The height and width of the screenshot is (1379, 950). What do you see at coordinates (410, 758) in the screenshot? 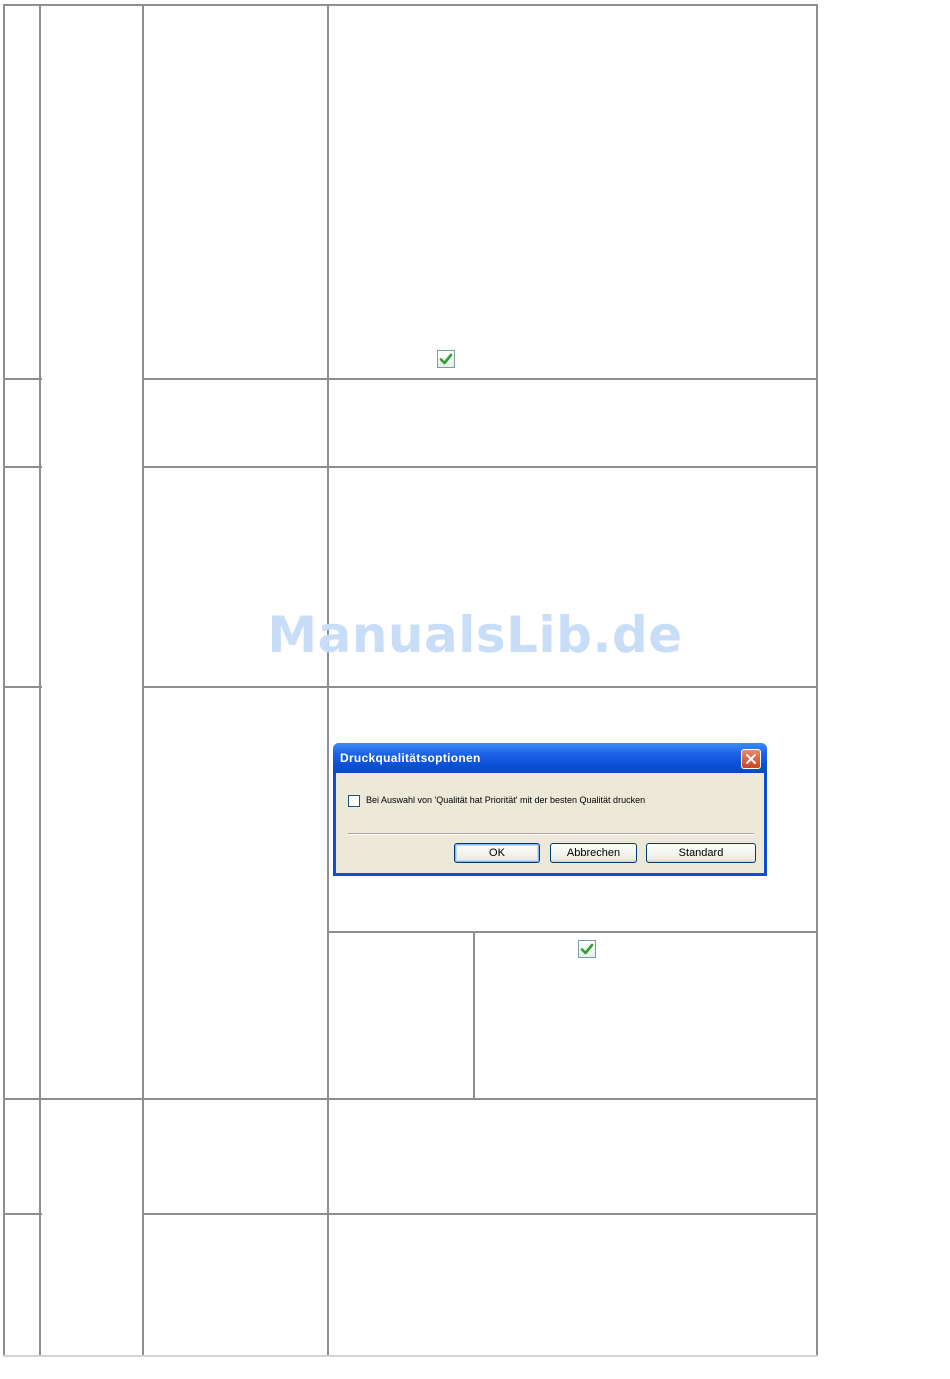
I see `dialog-title: Druckqualitätsoptionen` at bounding box center [410, 758].